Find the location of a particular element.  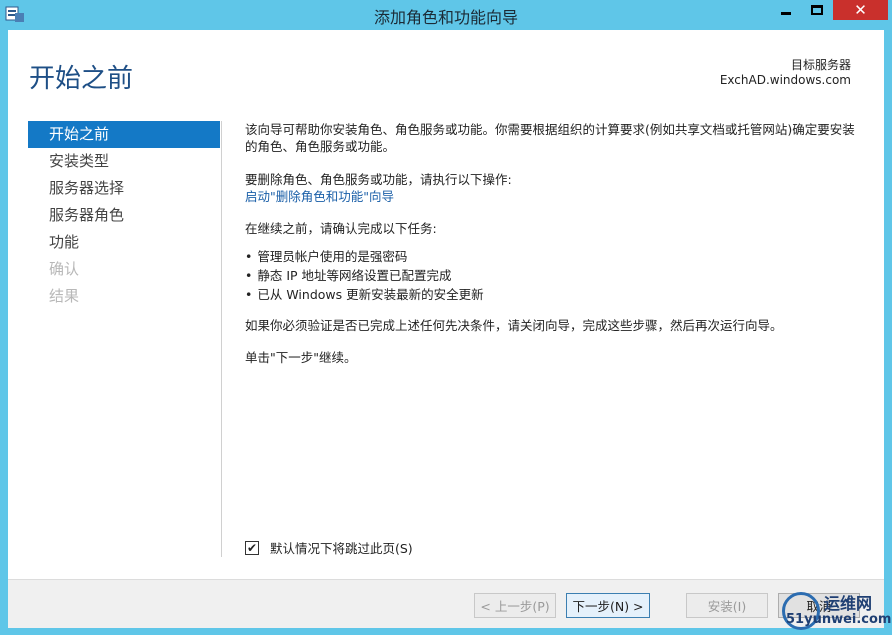

skip-page-checkbox: ✔ is located at coordinates (252, 547).